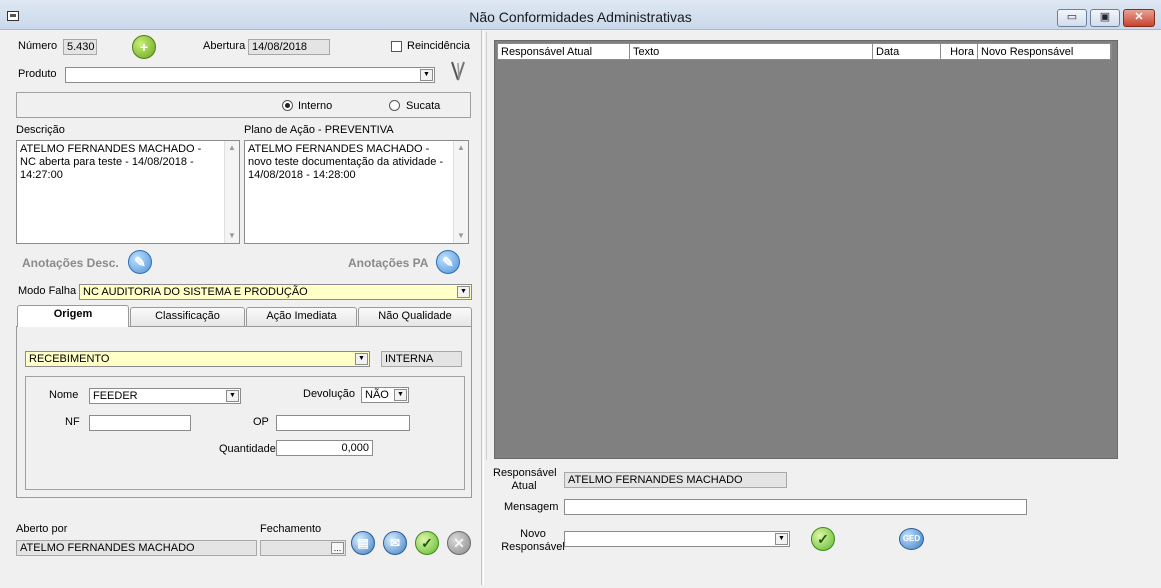 This screenshot has height=588, width=1161. What do you see at coordinates (823, 539) in the screenshot?
I see `send-check-icon: ✓` at bounding box center [823, 539].